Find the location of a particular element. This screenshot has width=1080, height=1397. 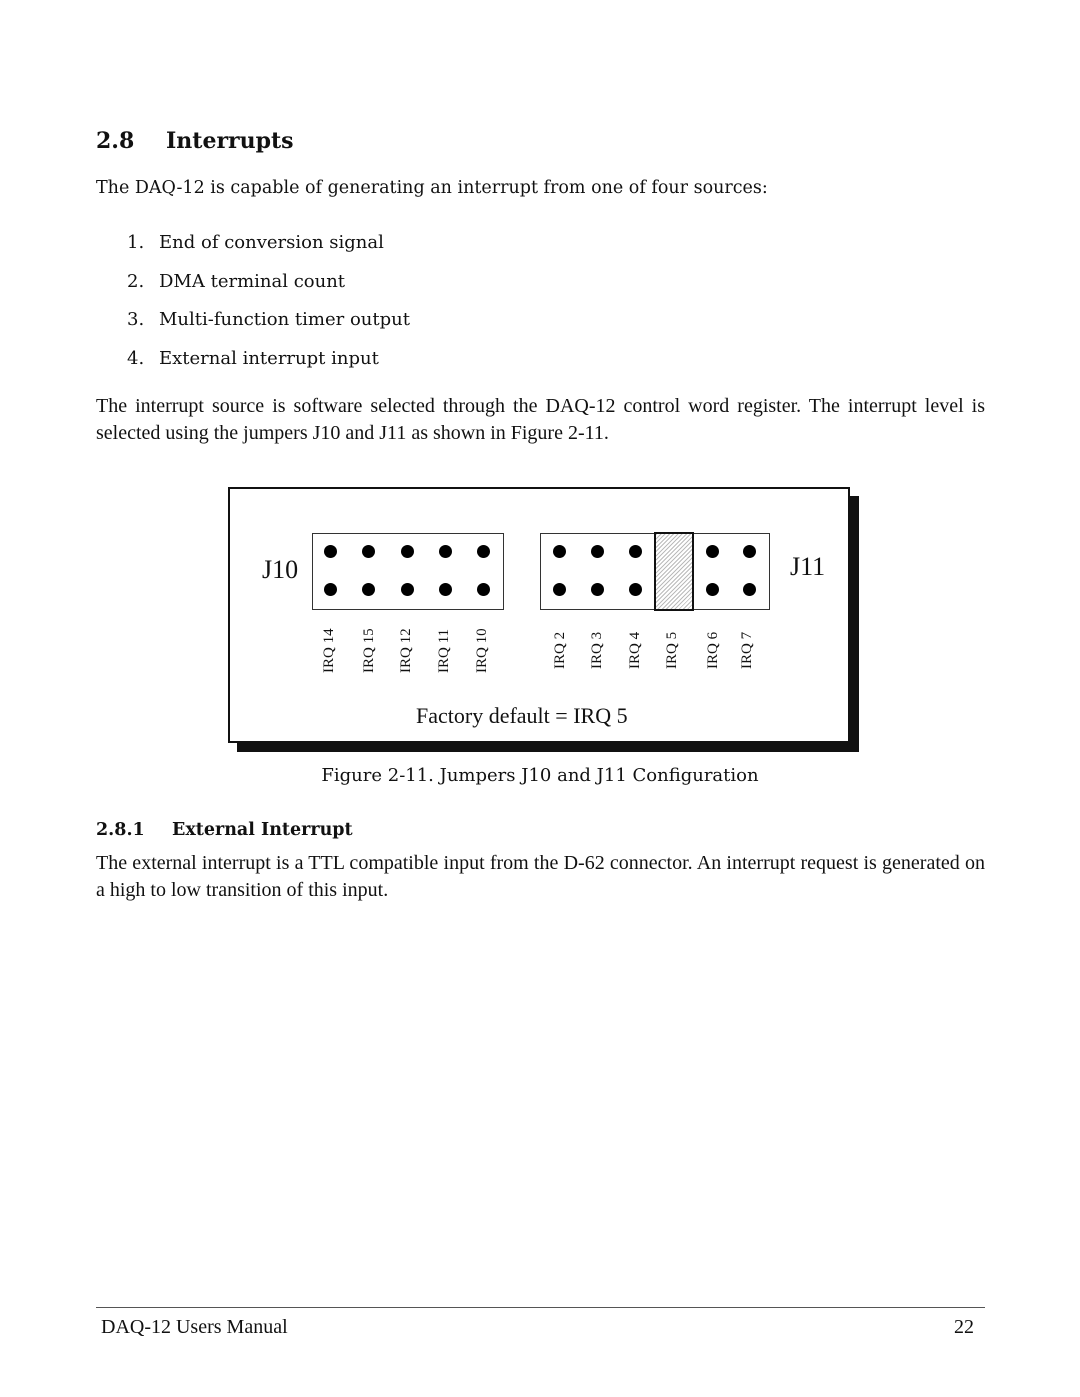

list-item: 3. Multi-function timer output is located at coordinates (268, 328).